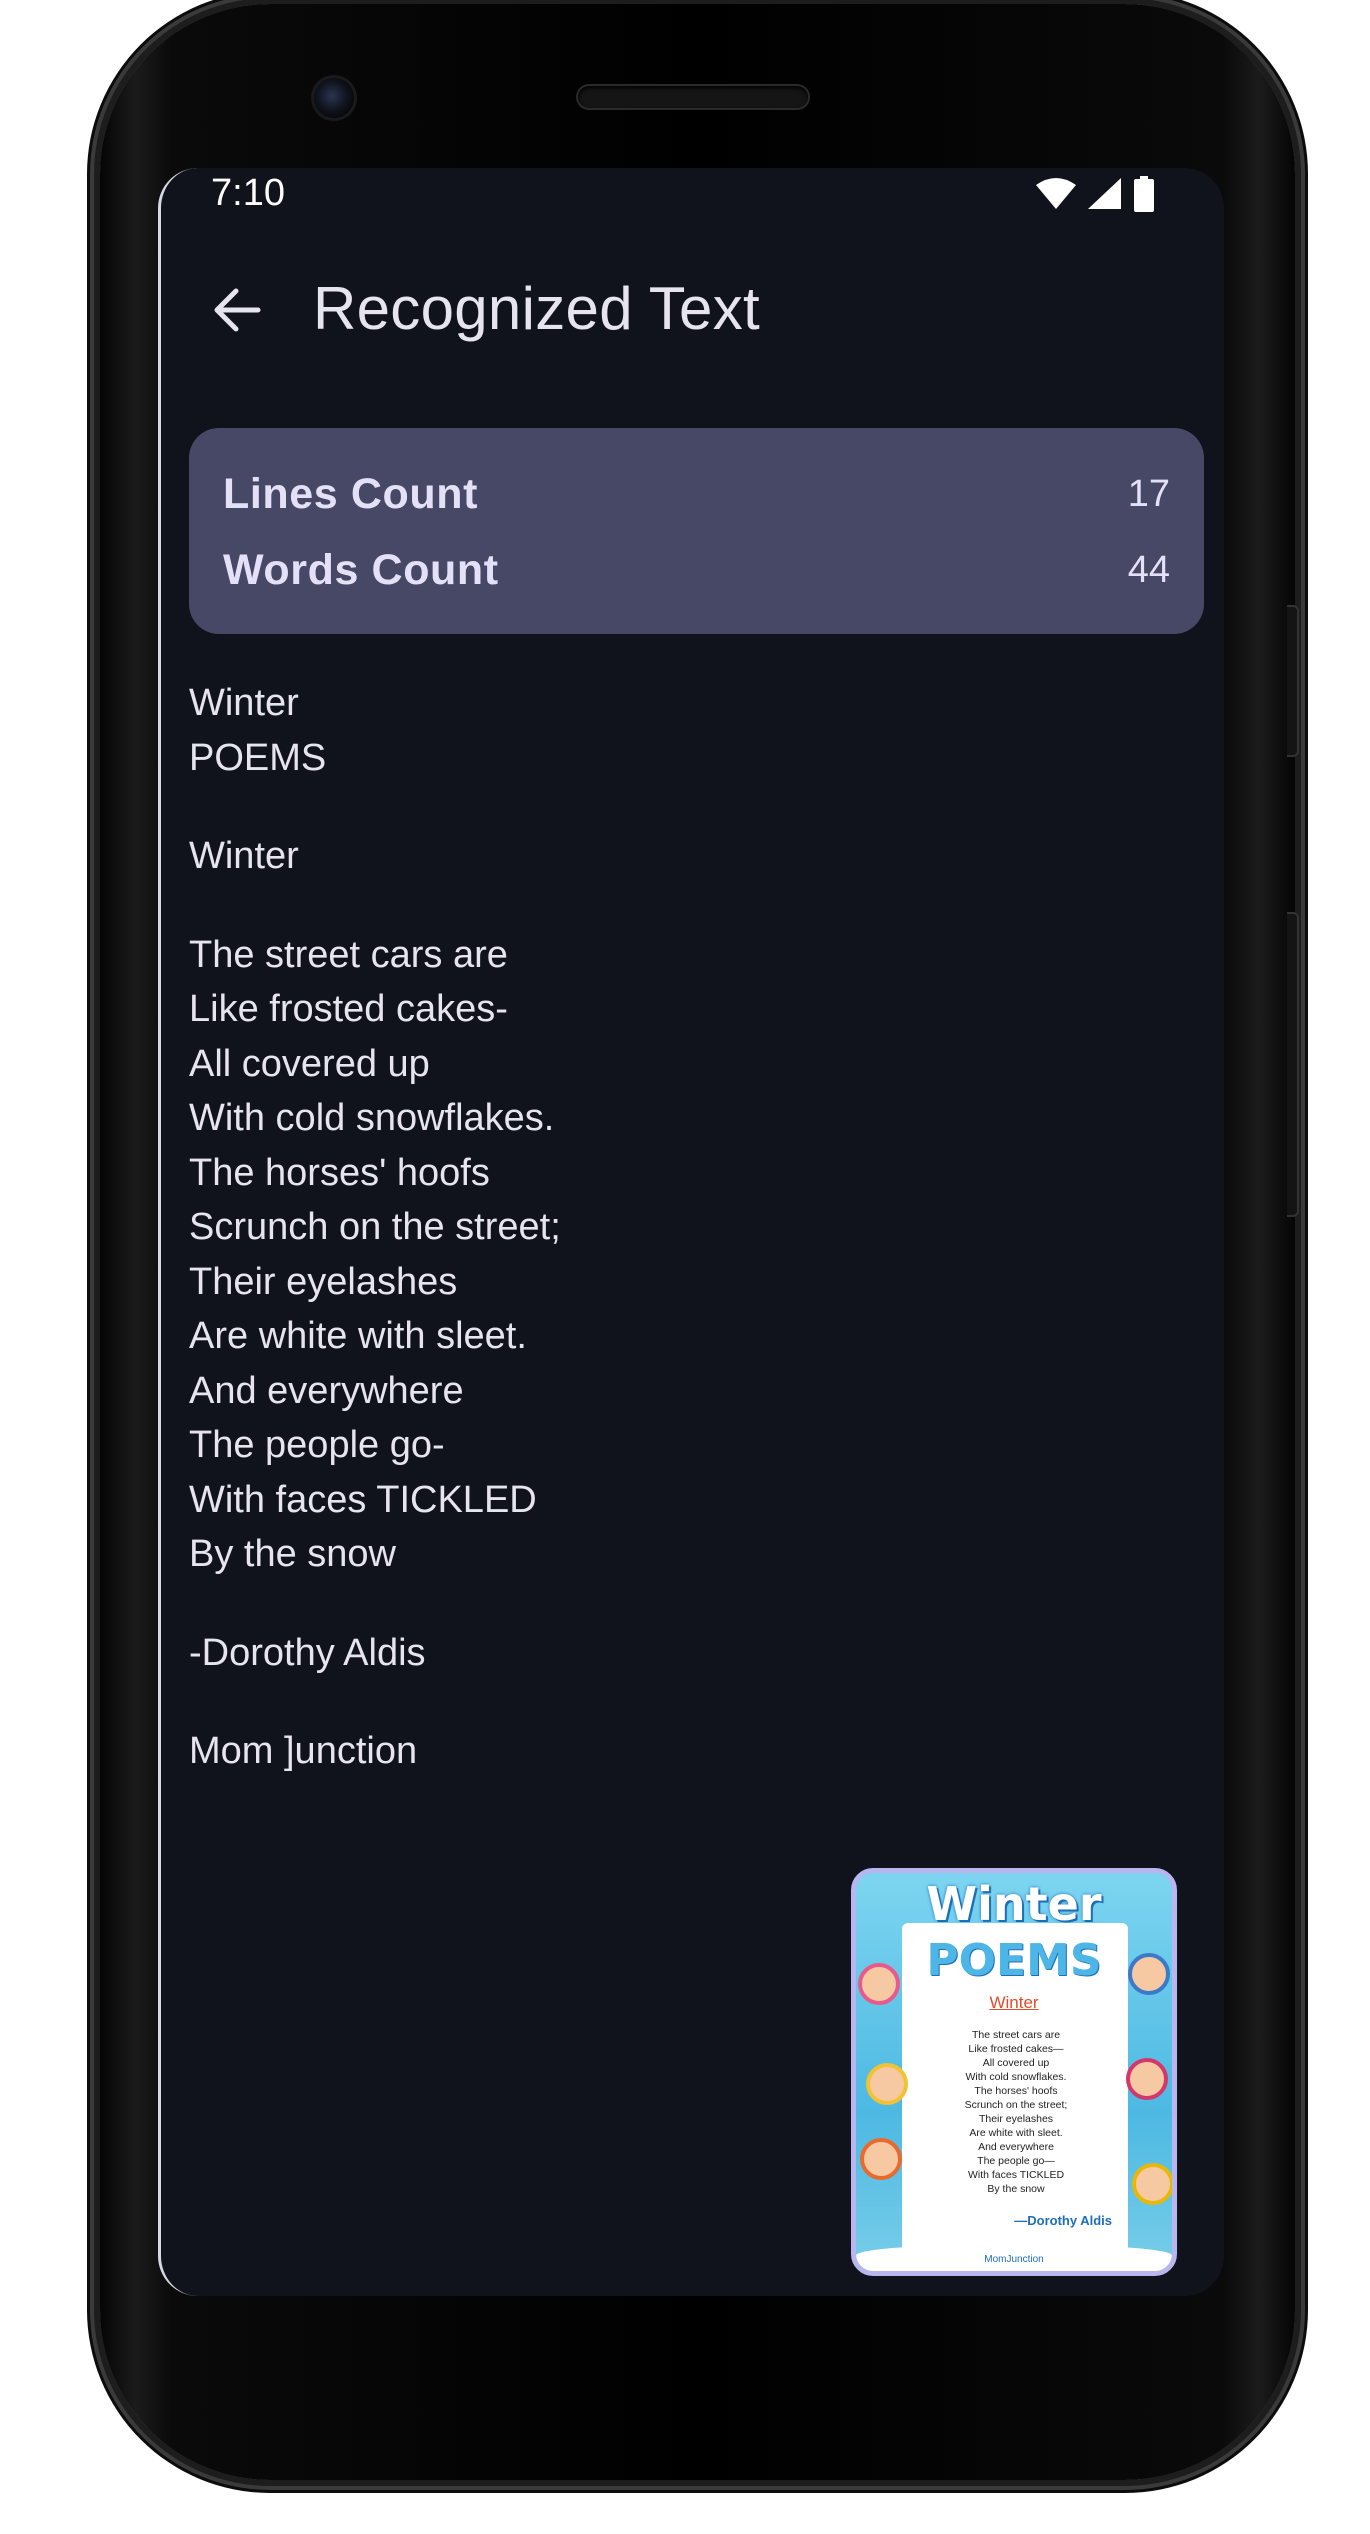  I want to click on back-button, so click(237, 312).